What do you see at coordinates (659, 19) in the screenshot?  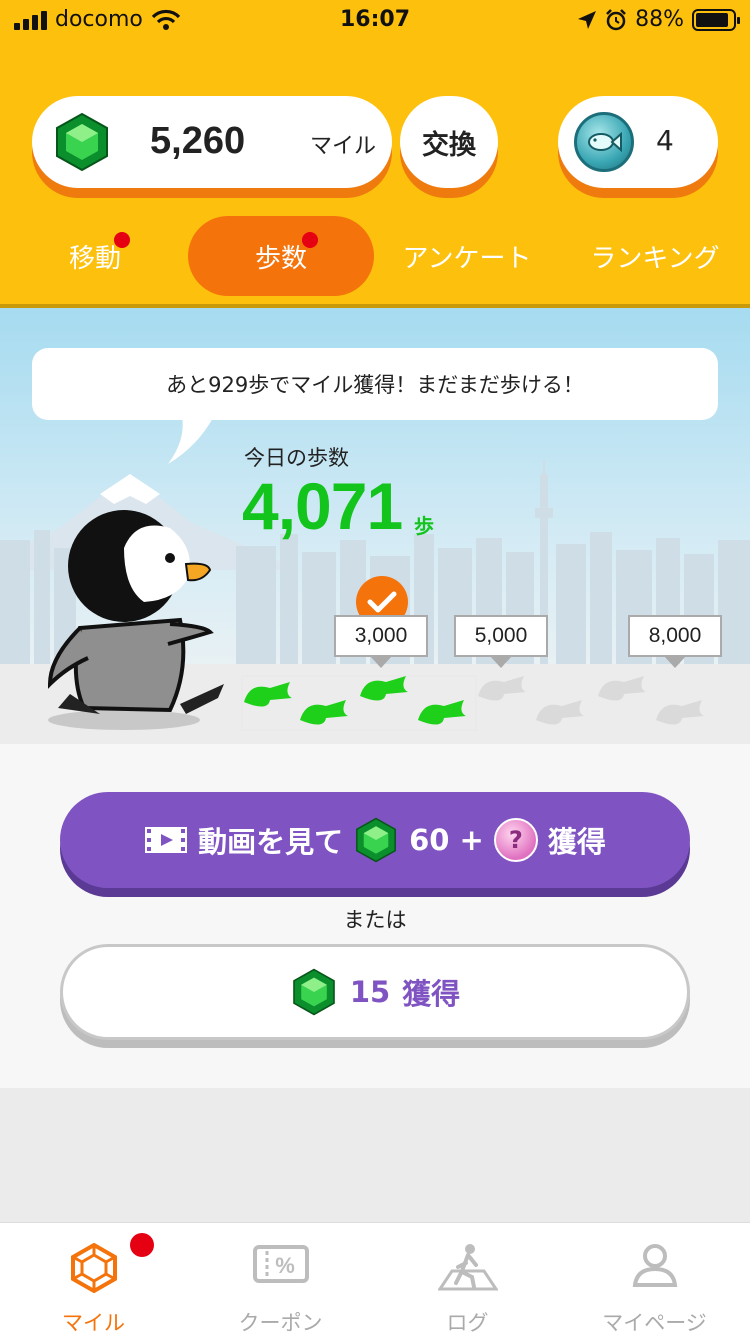 I see `battery-percent: 88%` at bounding box center [659, 19].